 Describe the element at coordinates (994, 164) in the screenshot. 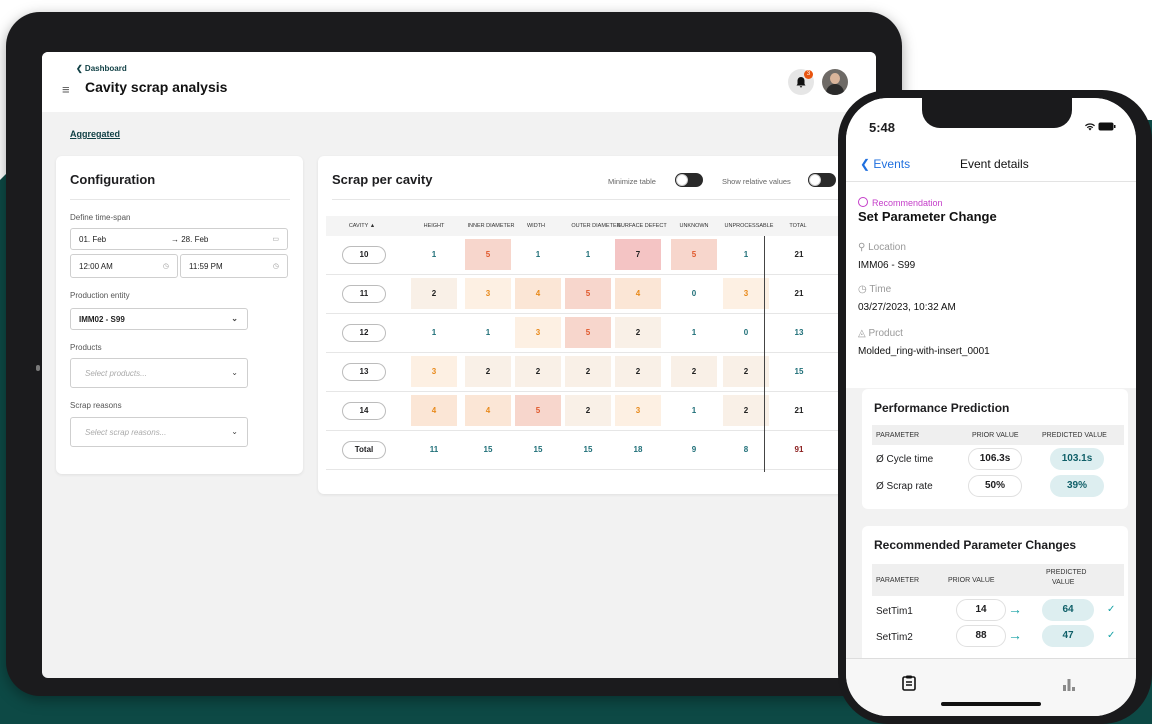

I see `nav-title: Event details` at that location.